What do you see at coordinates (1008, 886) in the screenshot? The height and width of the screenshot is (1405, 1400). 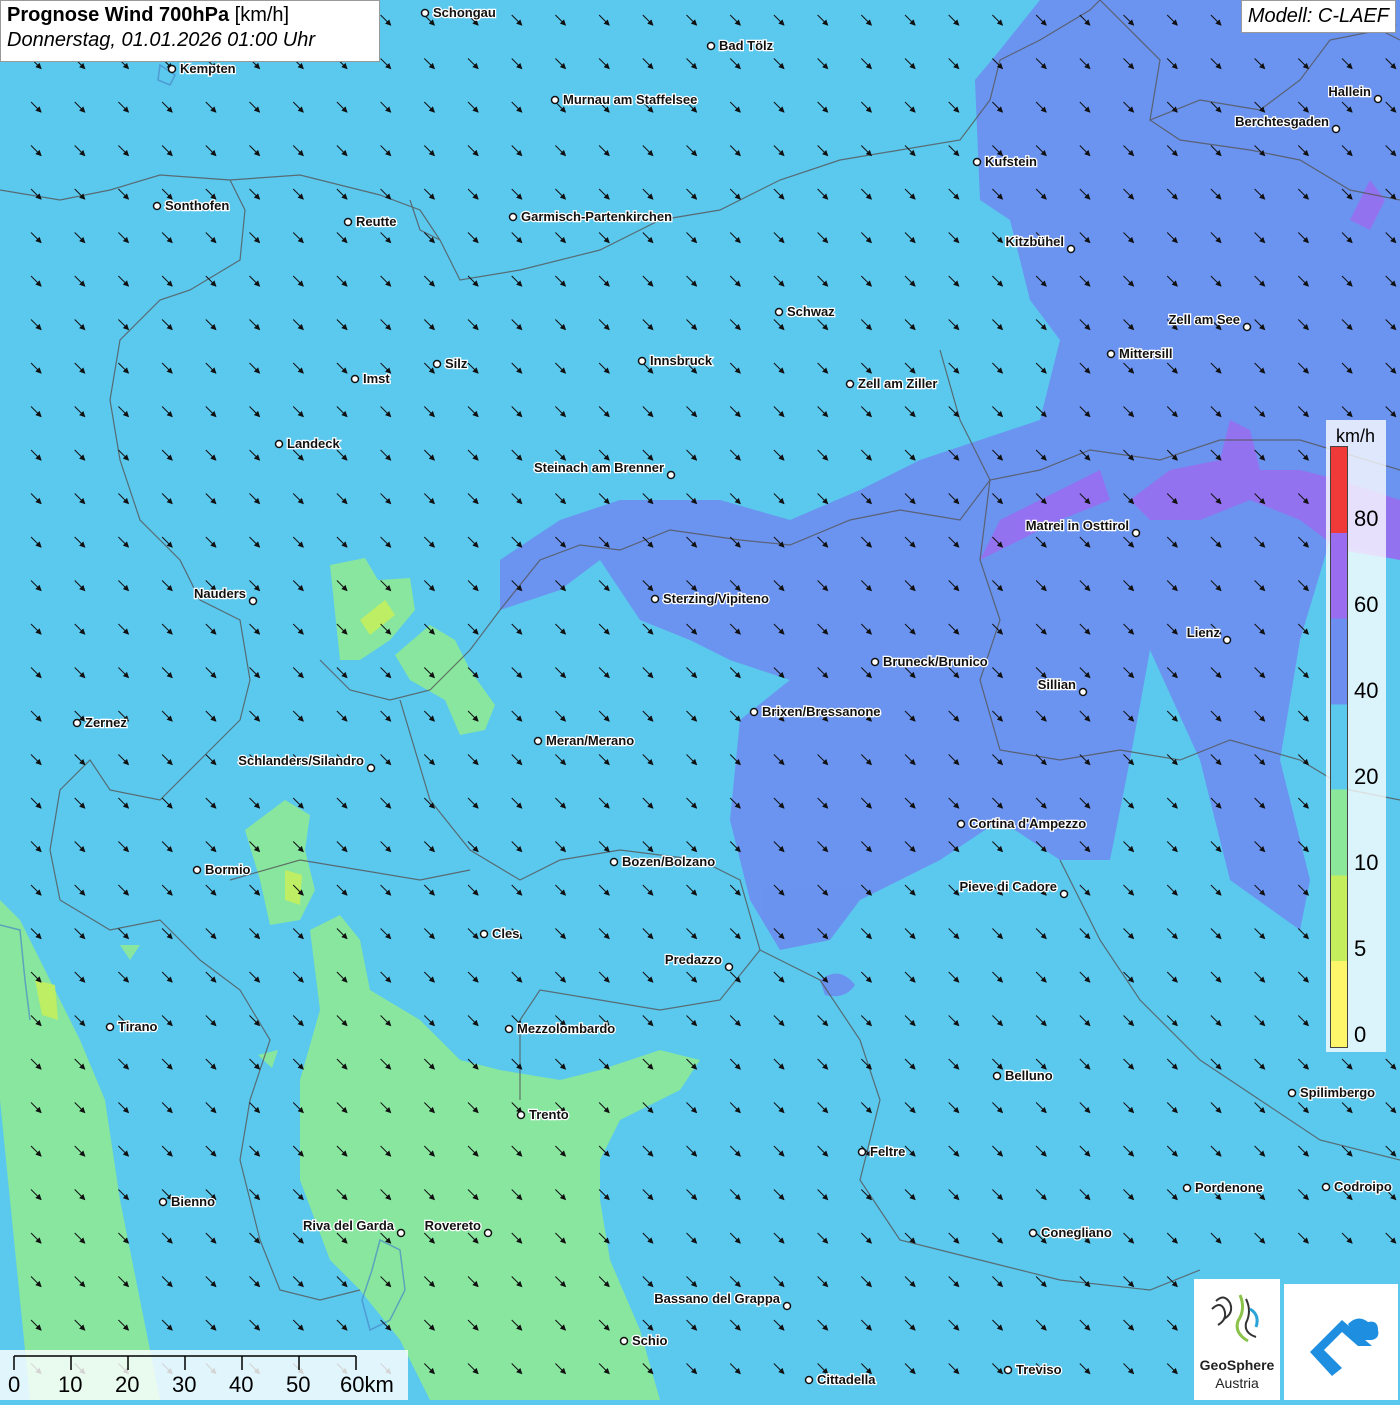 I see `city-label: Pieve di Cadore` at bounding box center [1008, 886].